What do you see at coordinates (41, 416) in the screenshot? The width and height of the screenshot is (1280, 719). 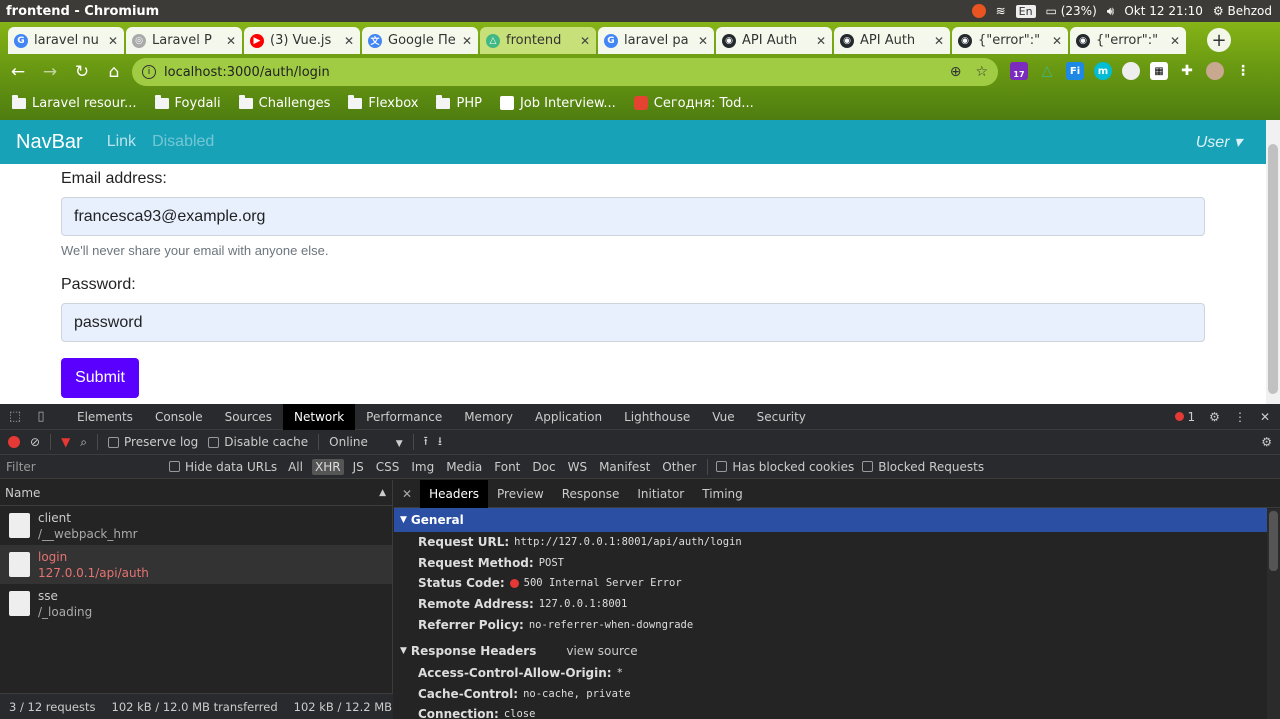 I see `device-toolbar-icon: ▯` at bounding box center [41, 416].